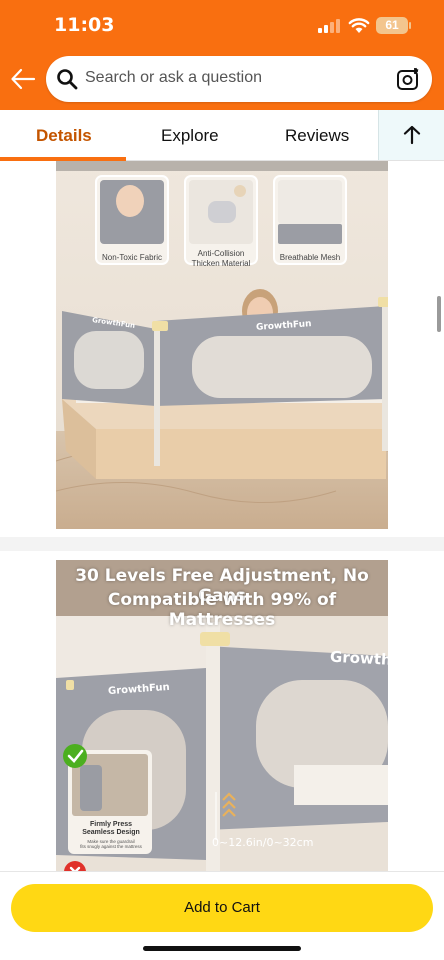  I want to click on section-tabs: Details Explore Reviews, so click(222, 135).